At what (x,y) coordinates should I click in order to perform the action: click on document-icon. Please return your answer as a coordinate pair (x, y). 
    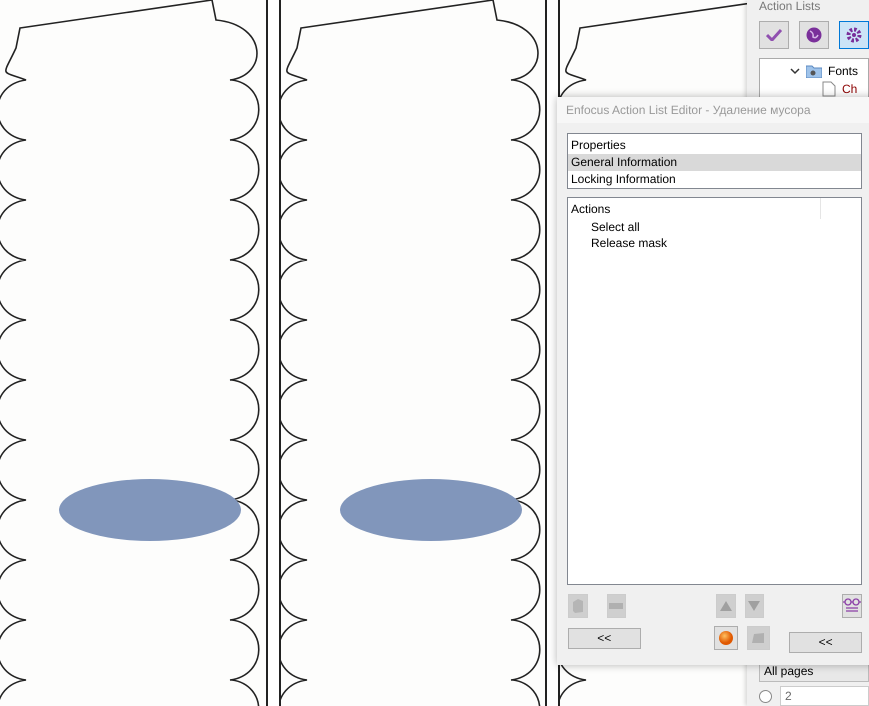
    Looking at the image, I should click on (829, 89).